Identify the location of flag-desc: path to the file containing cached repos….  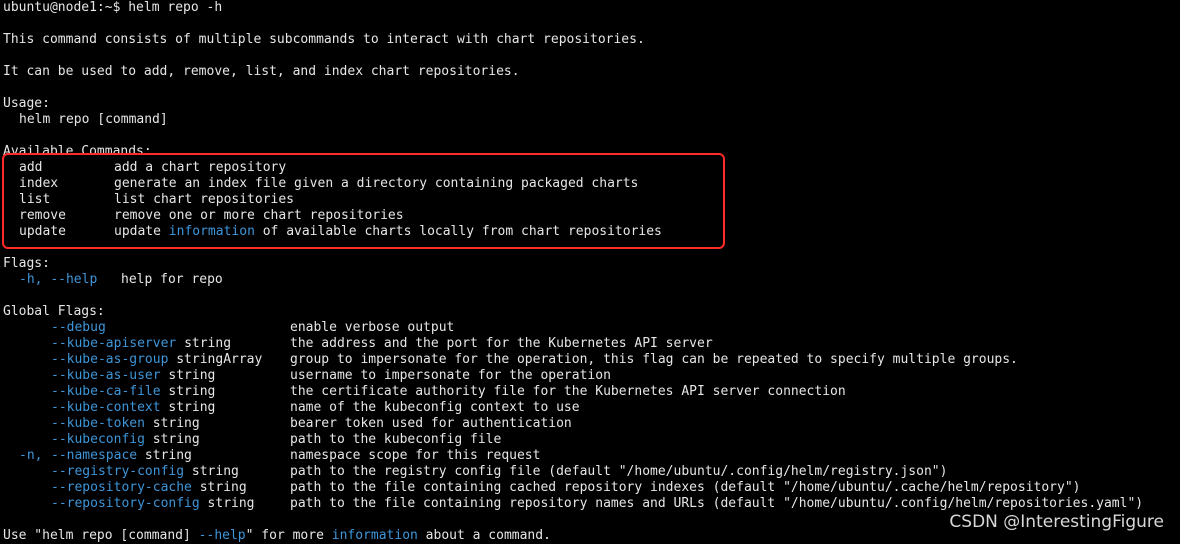
(685, 487).